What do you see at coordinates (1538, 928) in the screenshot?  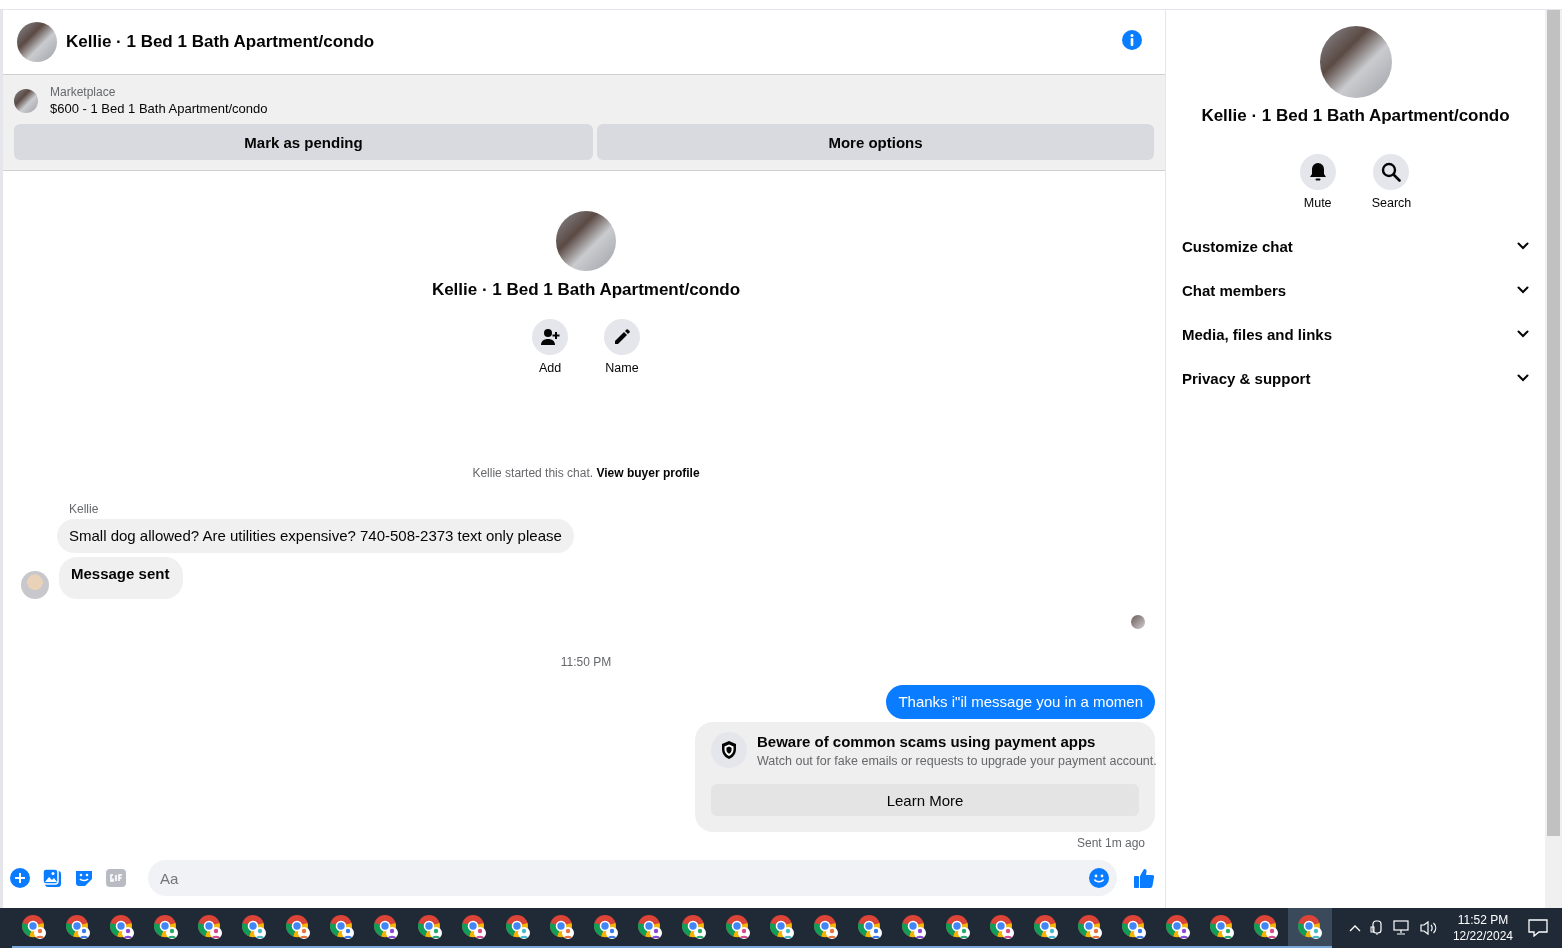 I see `notification-icon` at bounding box center [1538, 928].